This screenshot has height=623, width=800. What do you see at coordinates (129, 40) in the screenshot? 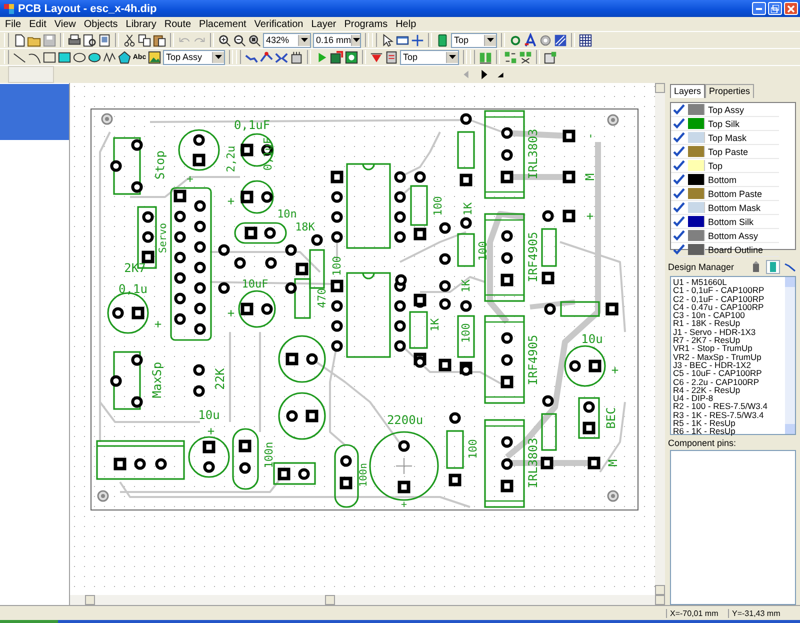
I see `scissors-icon` at bounding box center [129, 40].